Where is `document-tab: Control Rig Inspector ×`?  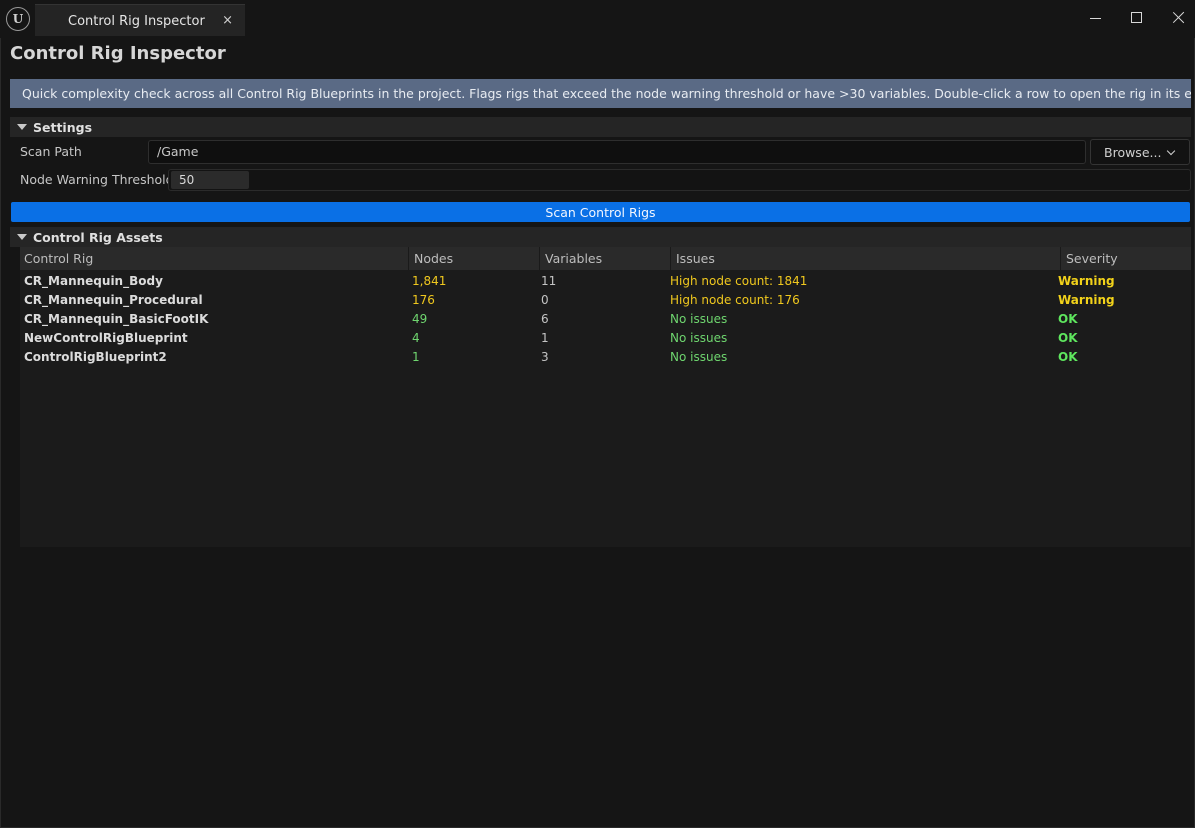 document-tab: Control Rig Inspector × is located at coordinates (140, 20).